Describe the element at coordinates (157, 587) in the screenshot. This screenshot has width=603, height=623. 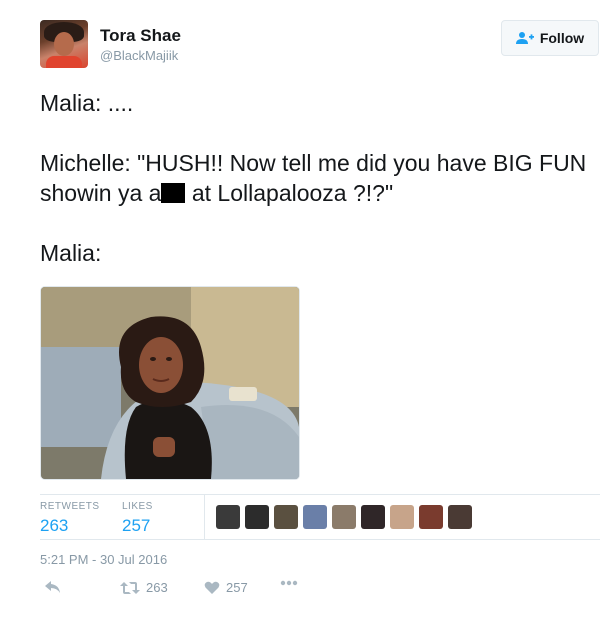
I see `retweet-count: 263` at that location.